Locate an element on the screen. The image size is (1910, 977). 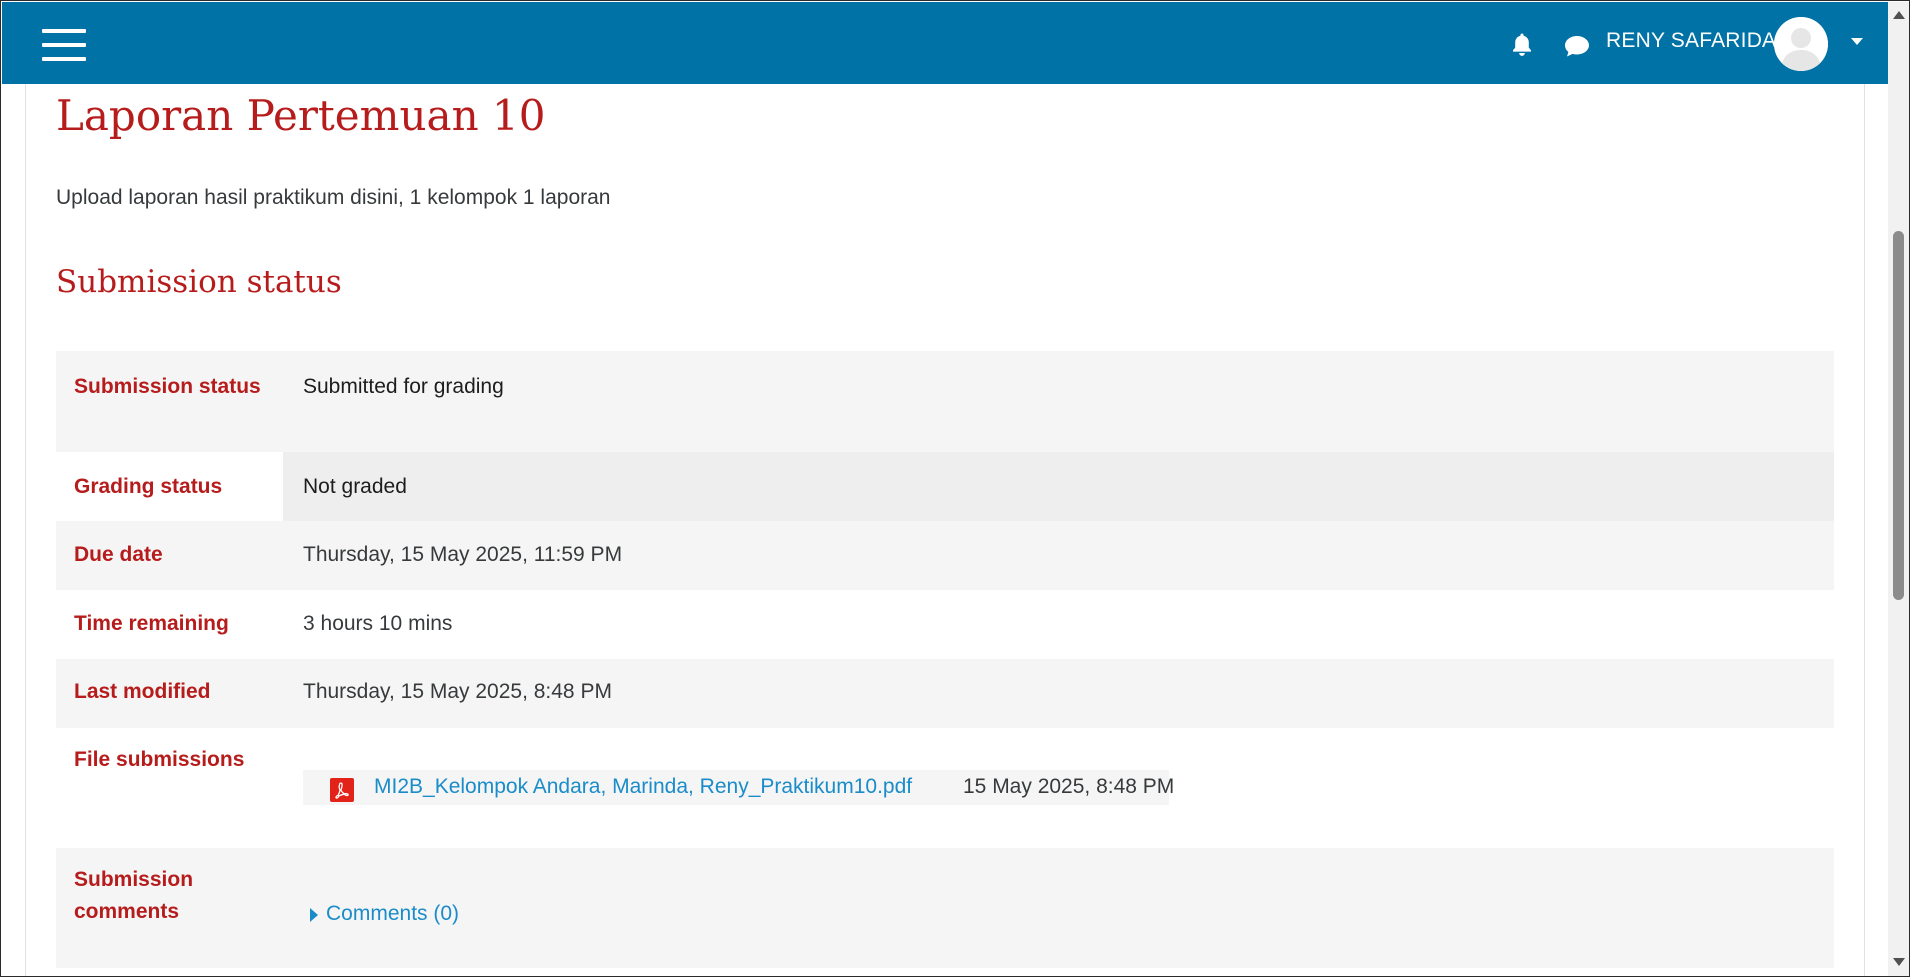
submission-comments-label: Submission comments is located at coordinates (134, 895).